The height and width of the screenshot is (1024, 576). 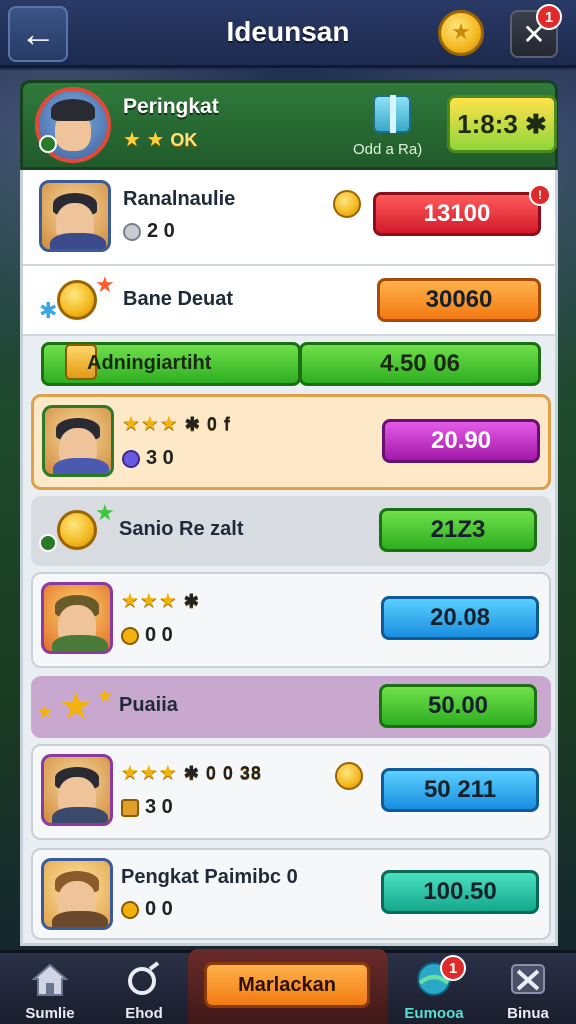 I want to click on list-item: Pengkat Paimibc 0 0 0 100.50, so click(x=291, y=894).